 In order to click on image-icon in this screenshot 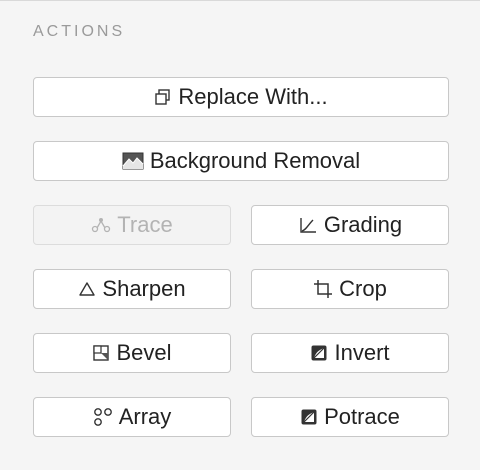, I will do `click(133, 161)`.